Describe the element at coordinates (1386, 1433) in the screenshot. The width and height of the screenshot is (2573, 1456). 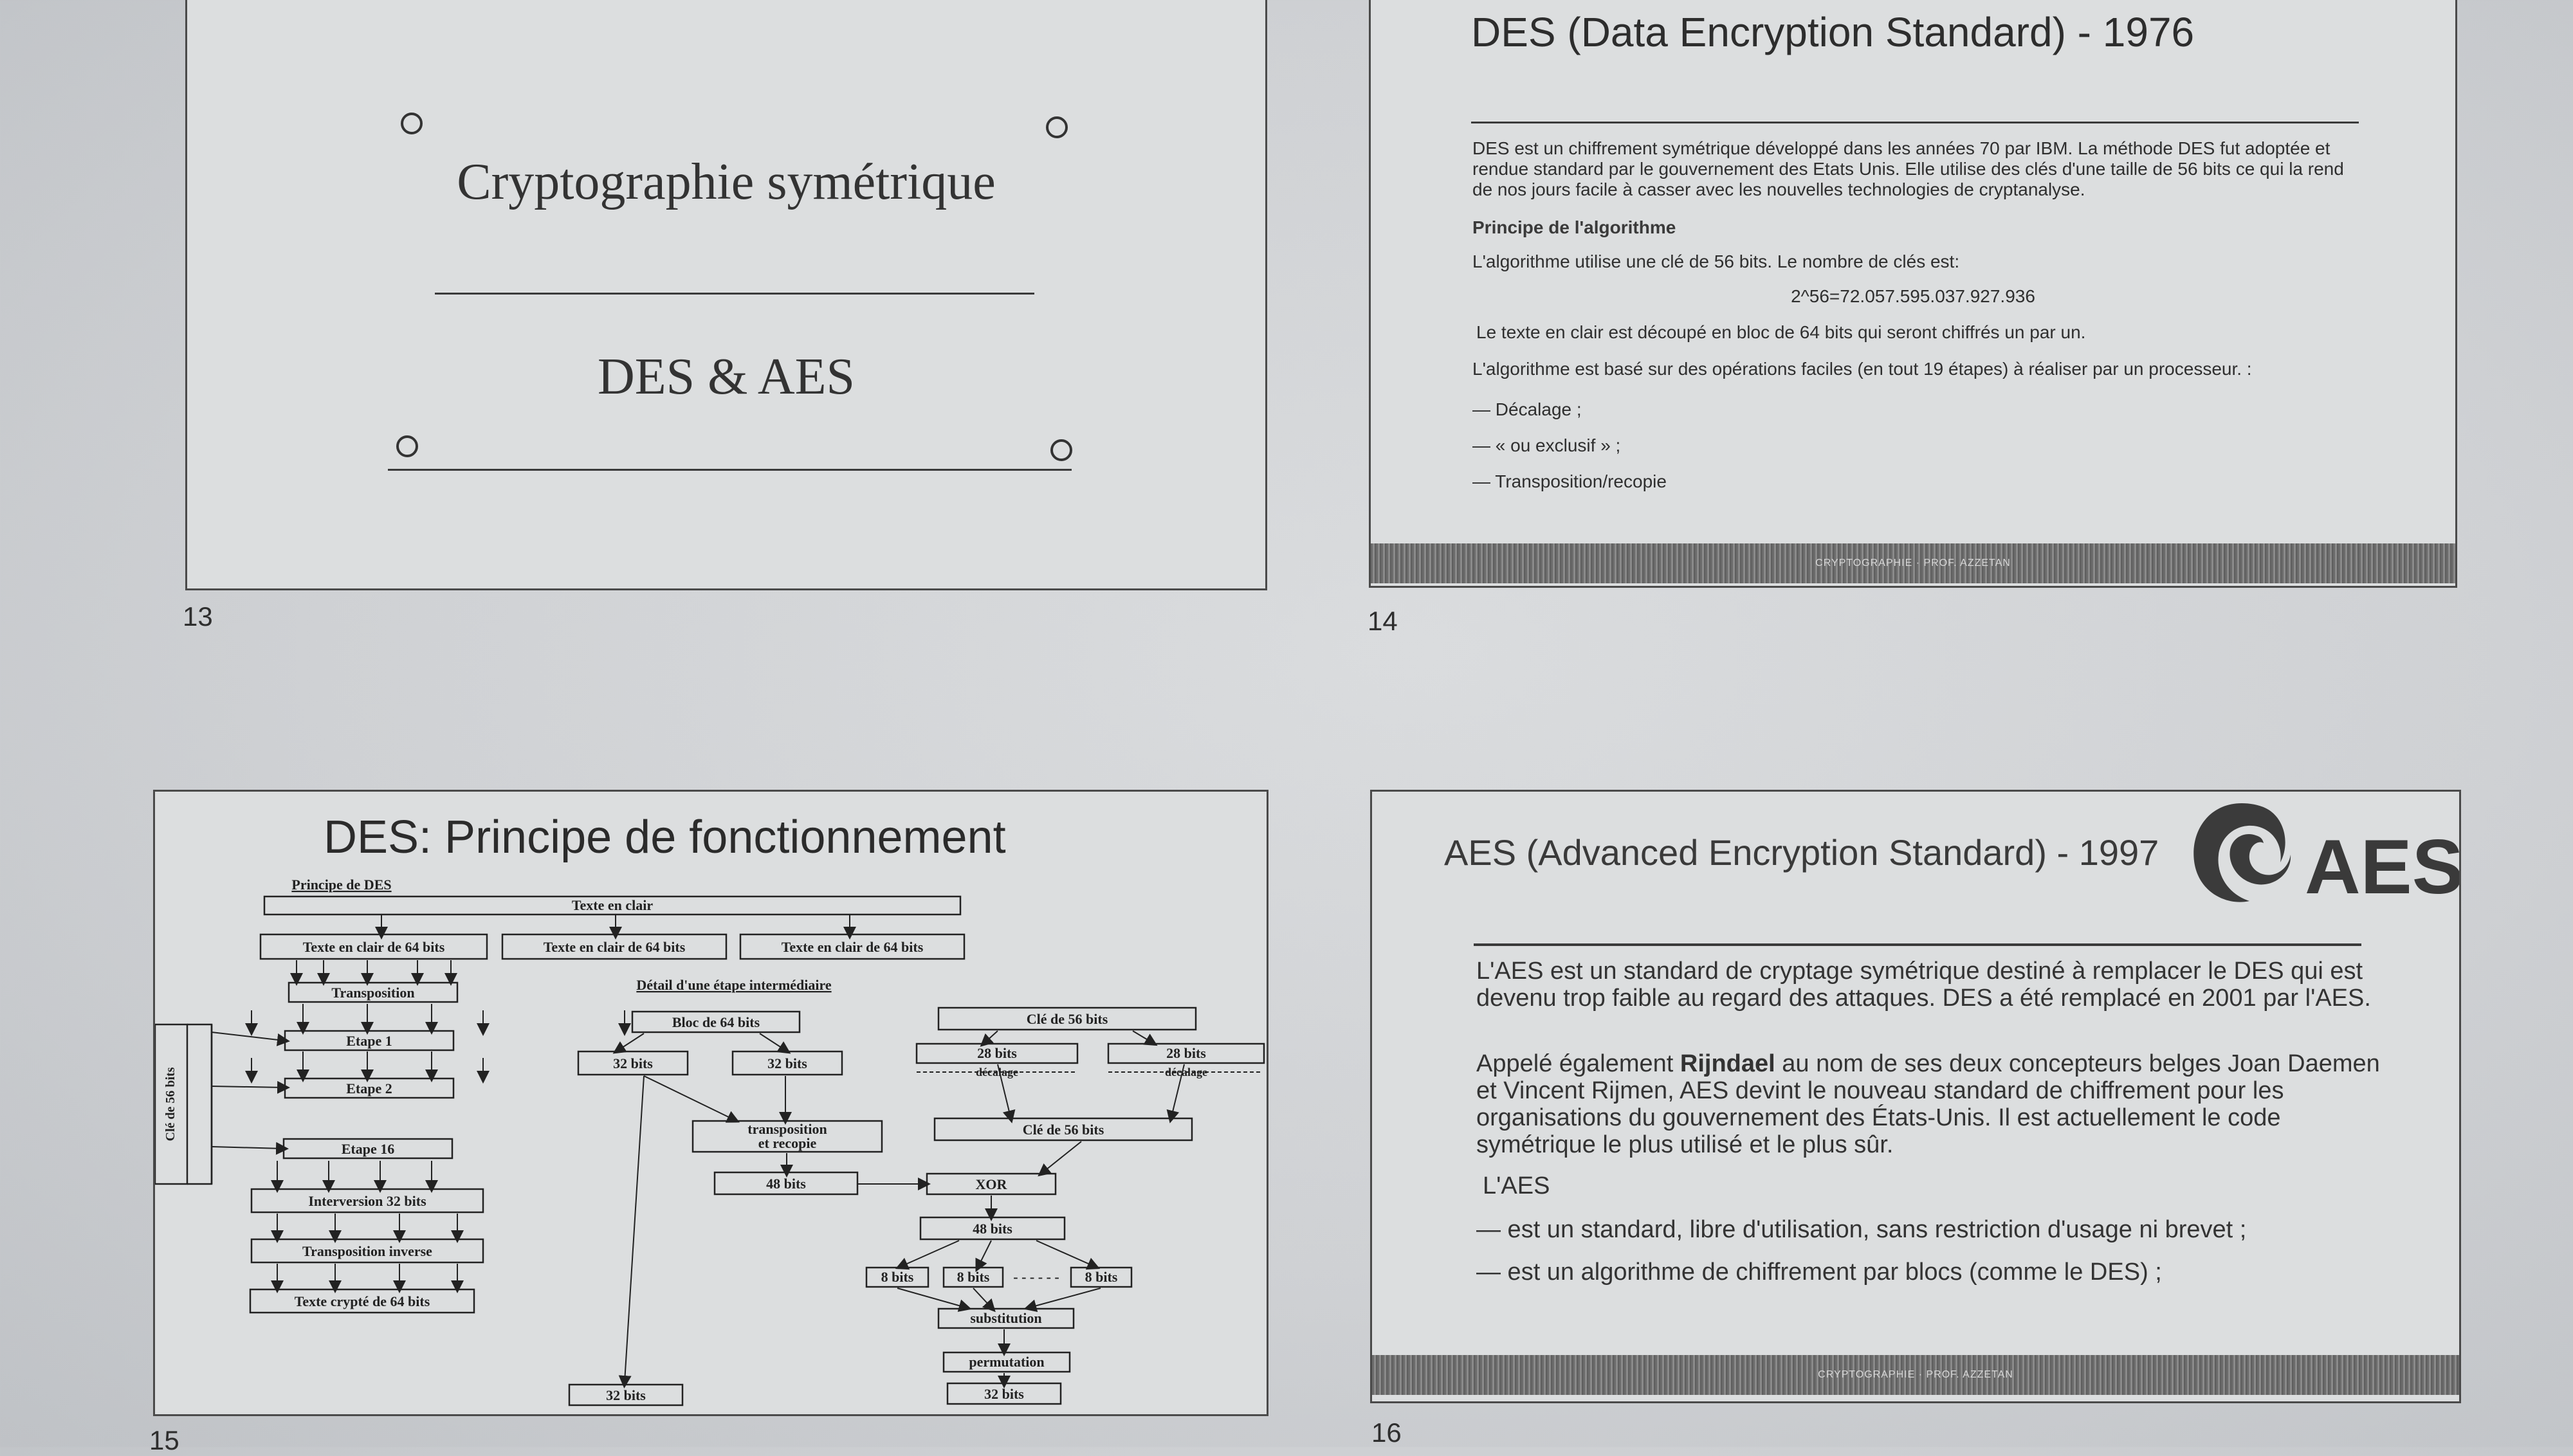
I see `page-number-16: 16` at that location.